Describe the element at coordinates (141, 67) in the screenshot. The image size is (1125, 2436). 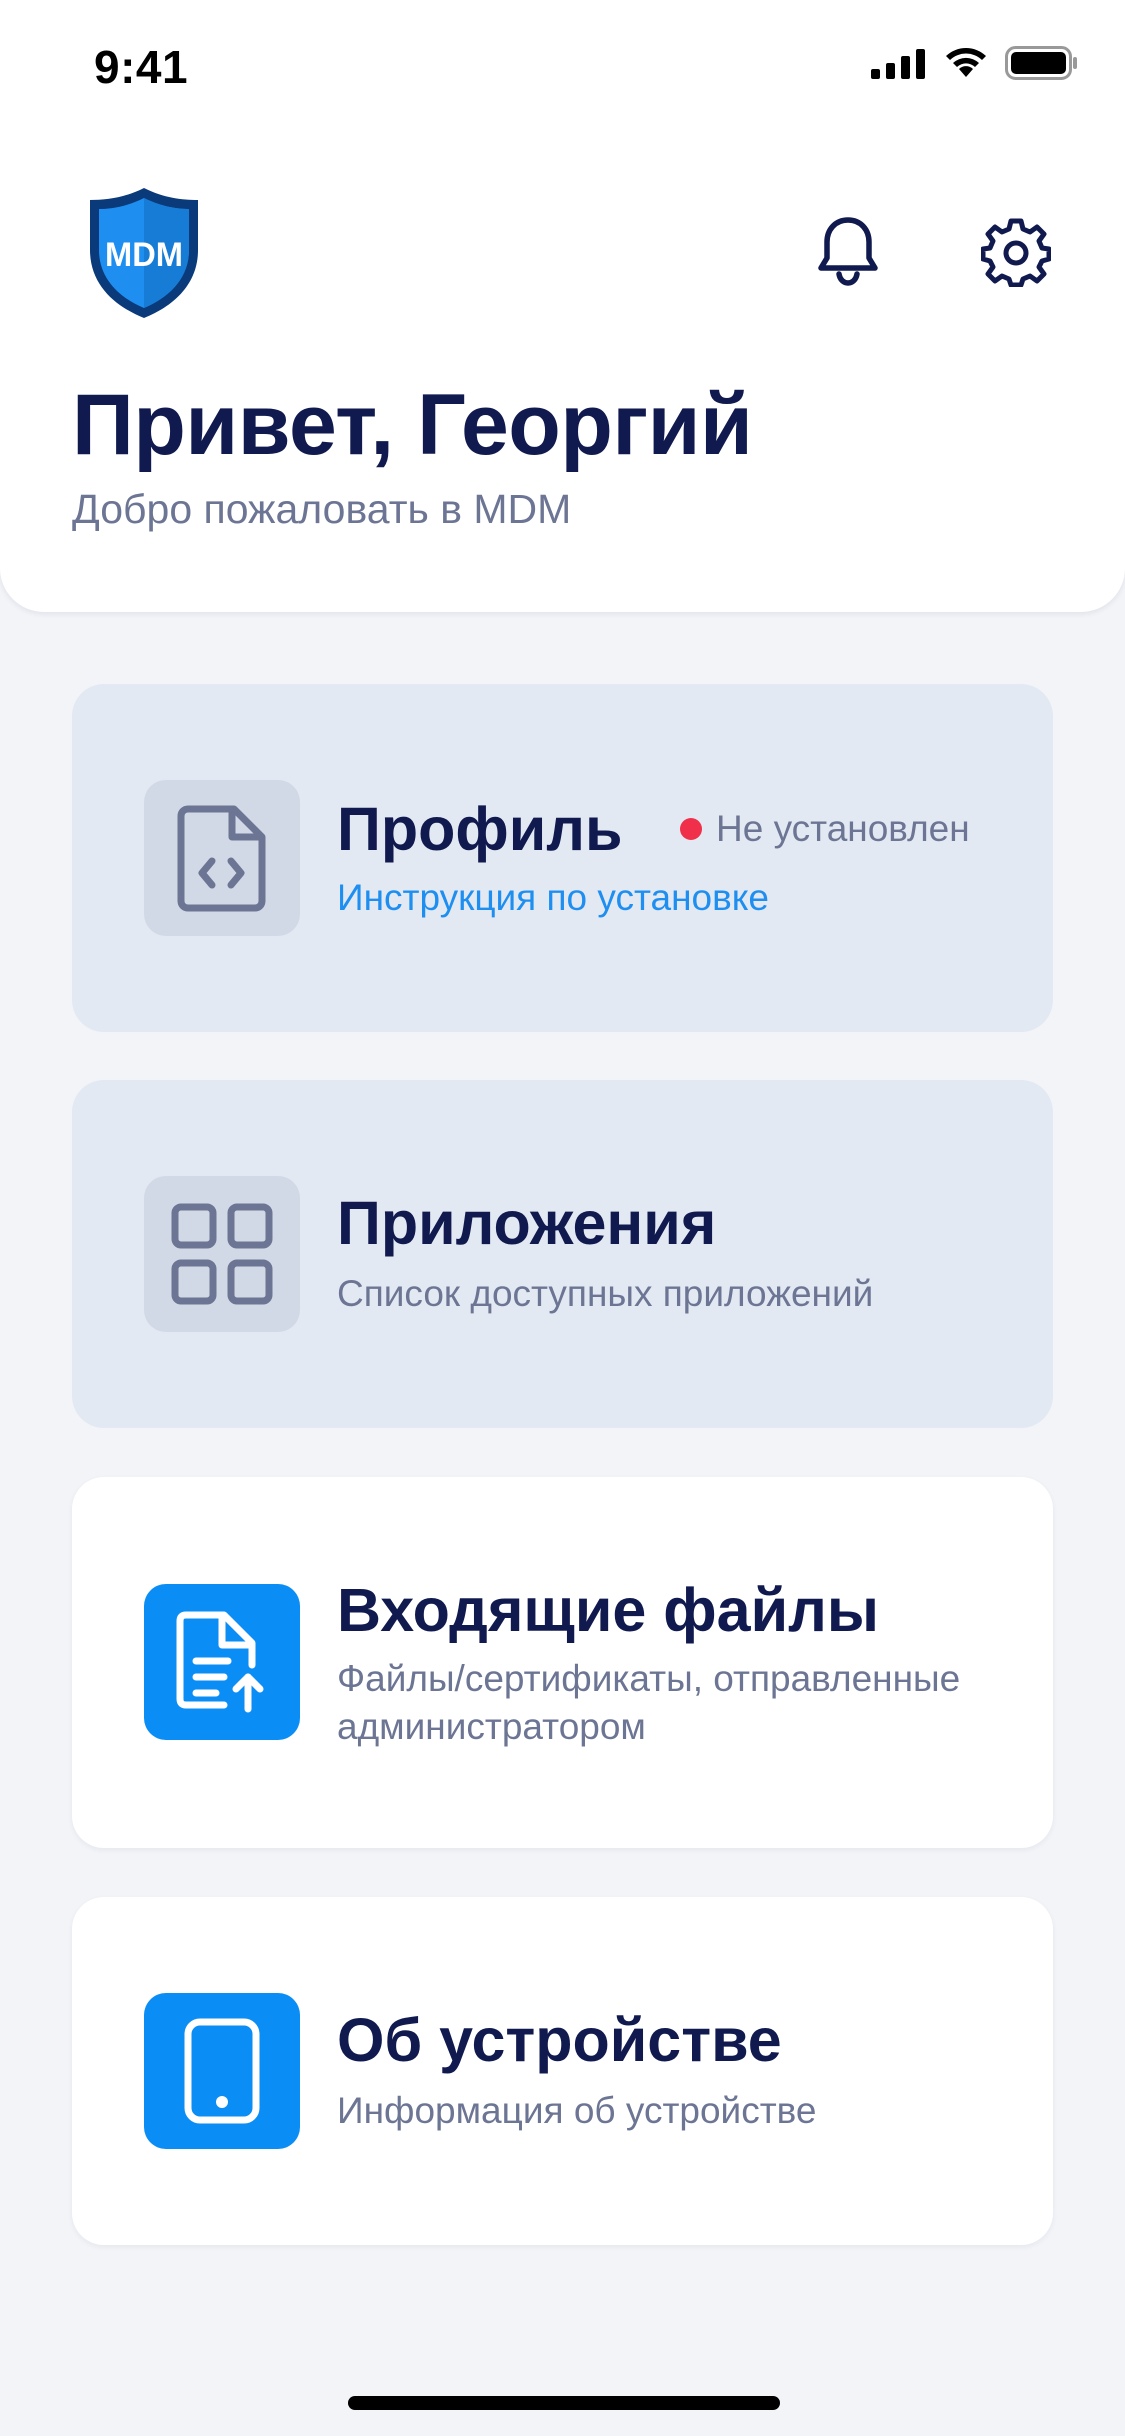
I see `status-time: 9:41` at that location.